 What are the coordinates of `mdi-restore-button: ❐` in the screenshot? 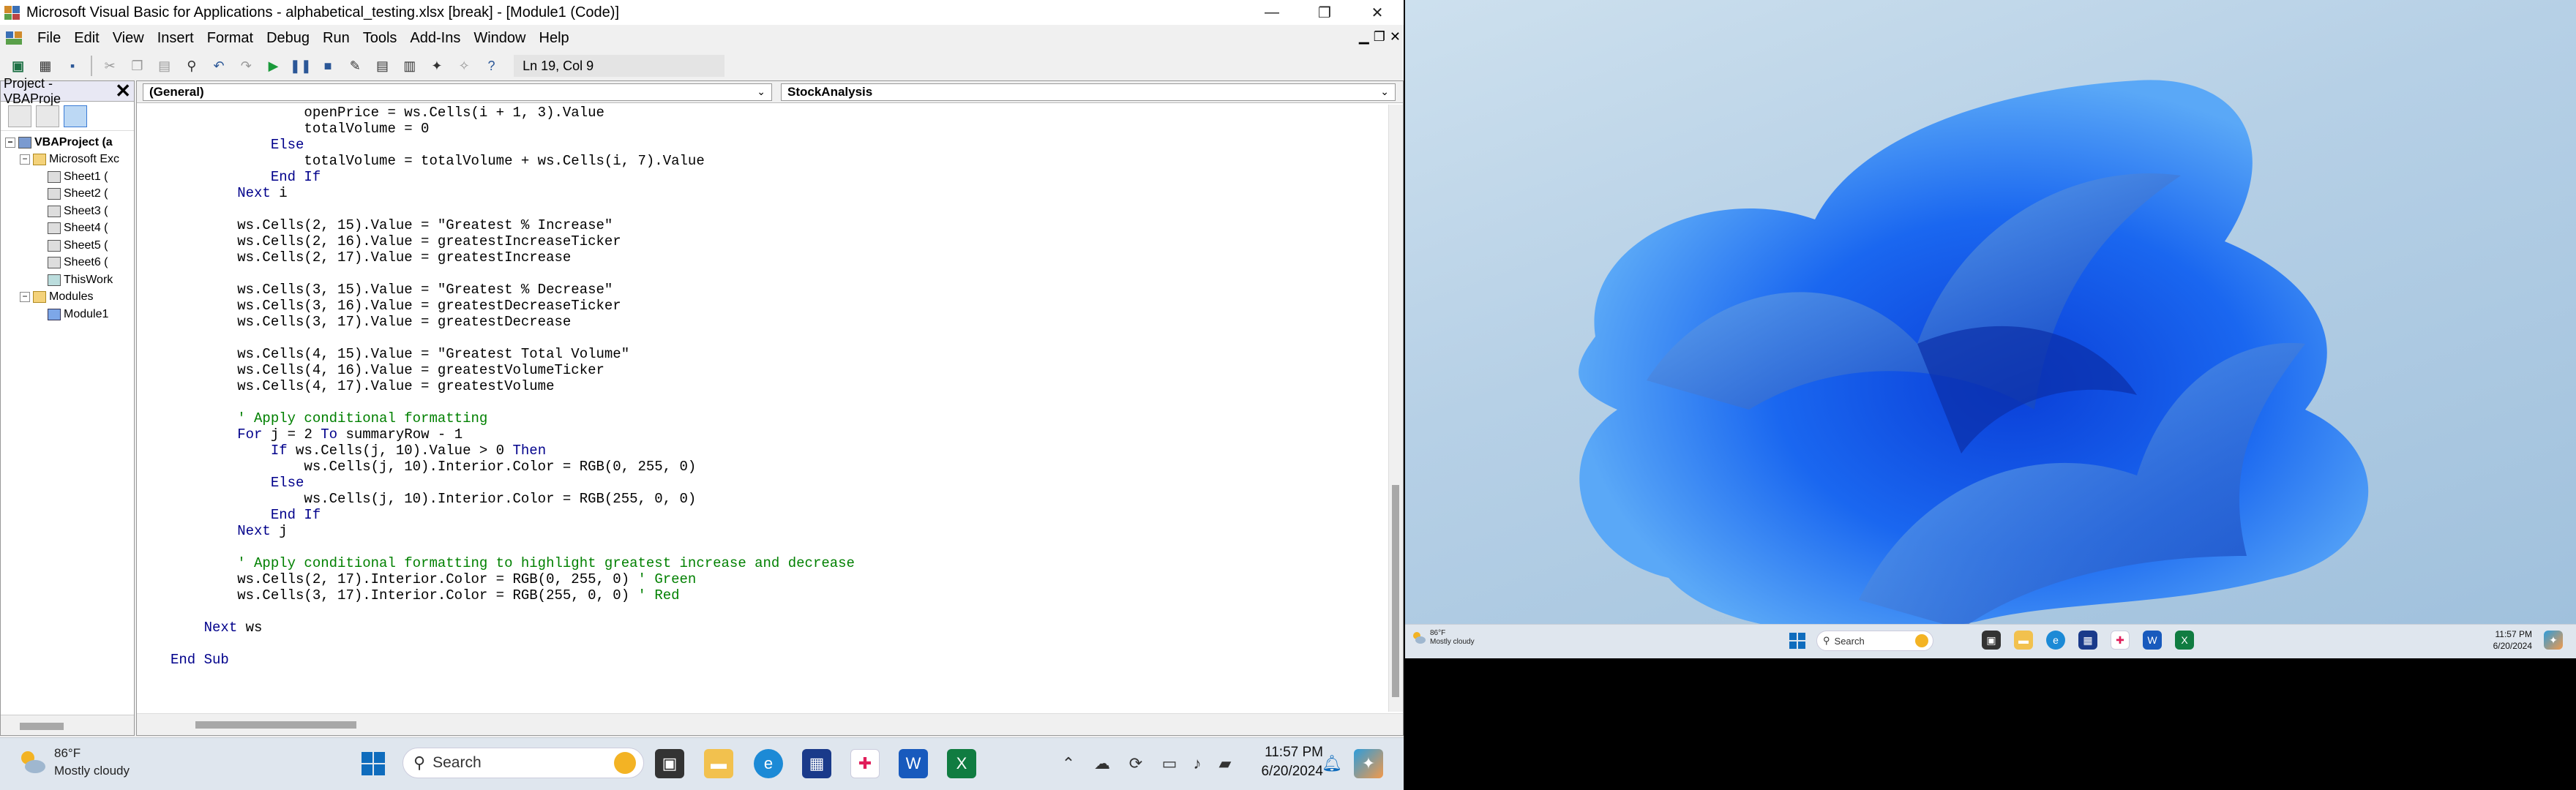 It's located at (1379, 37).